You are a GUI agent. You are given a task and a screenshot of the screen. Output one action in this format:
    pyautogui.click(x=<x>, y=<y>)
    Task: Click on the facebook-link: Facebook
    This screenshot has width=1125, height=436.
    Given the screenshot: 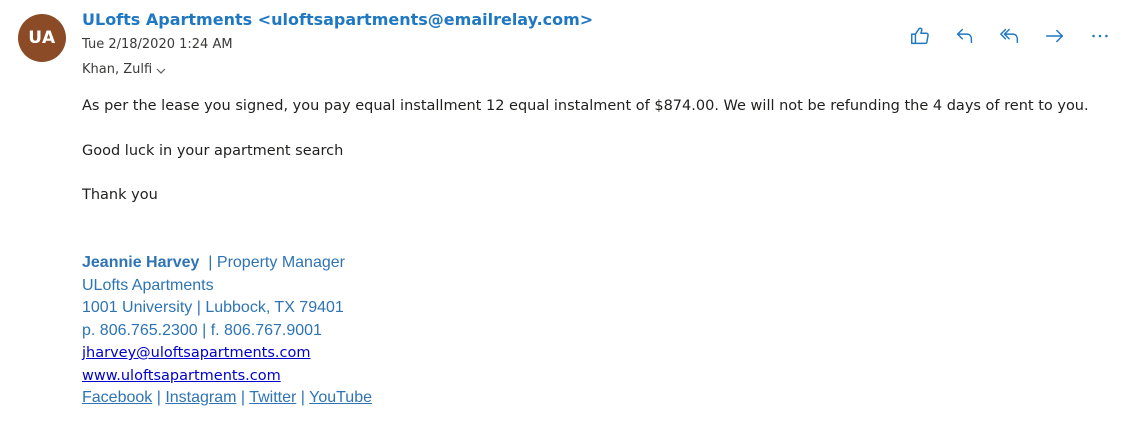 What is the action you would take?
    pyautogui.click(x=117, y=397)
    